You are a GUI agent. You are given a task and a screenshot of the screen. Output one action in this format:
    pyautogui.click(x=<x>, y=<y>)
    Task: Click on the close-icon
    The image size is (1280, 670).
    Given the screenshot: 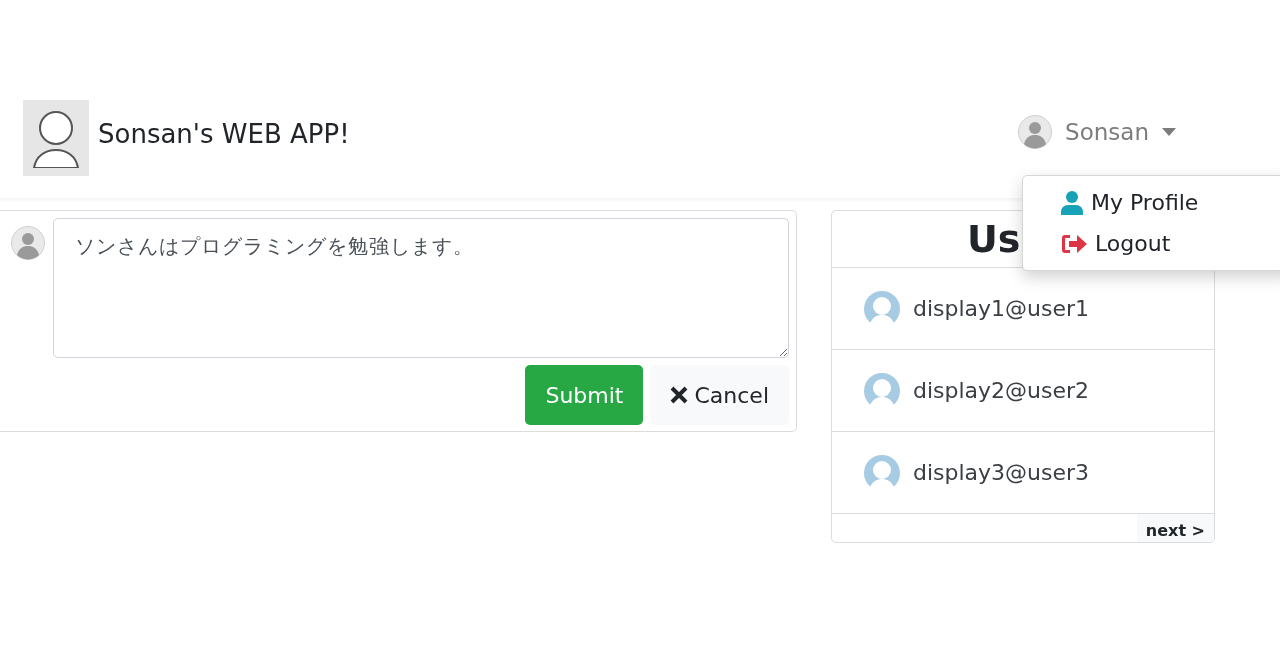 What is the action you would take?
    pyautogui.click(x=679, y=395)
    